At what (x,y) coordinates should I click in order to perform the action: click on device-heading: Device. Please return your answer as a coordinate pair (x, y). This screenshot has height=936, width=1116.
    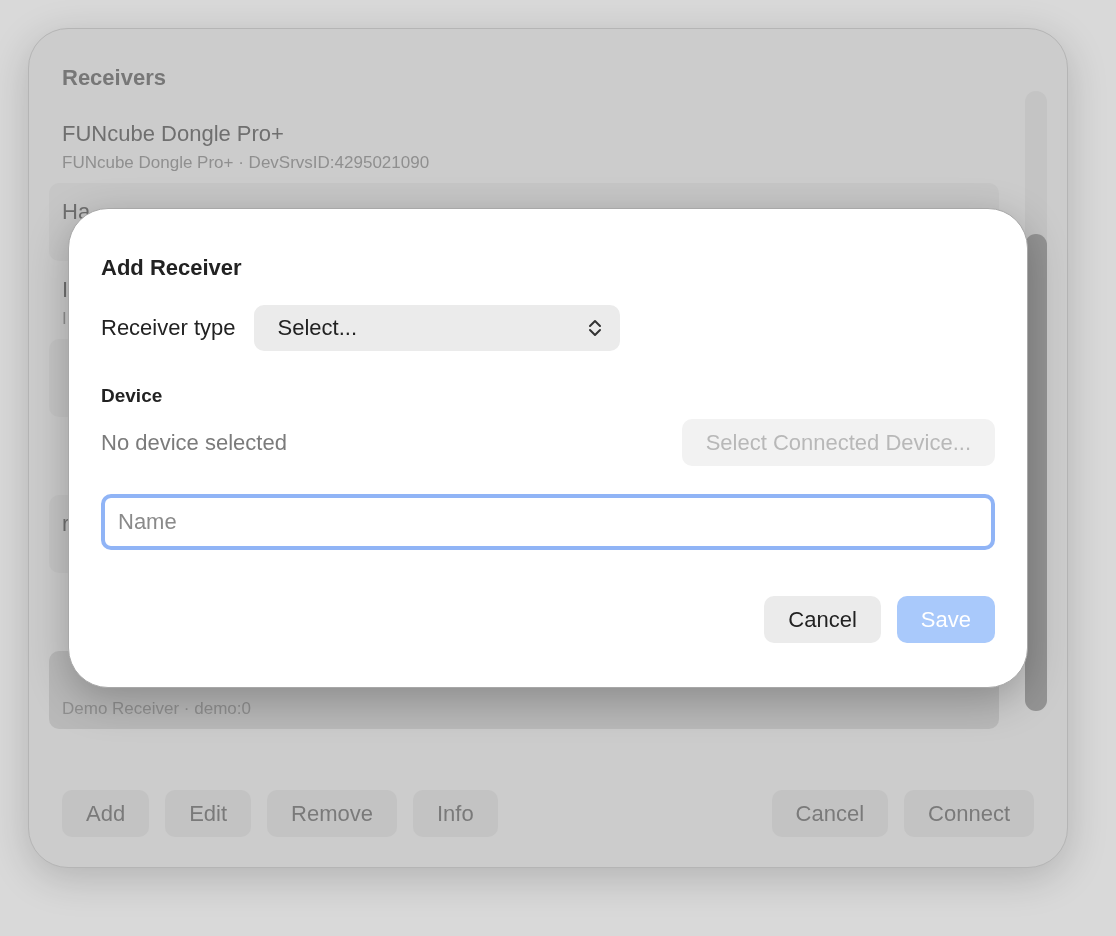
    Looking at the image, I should click on (132, 396).